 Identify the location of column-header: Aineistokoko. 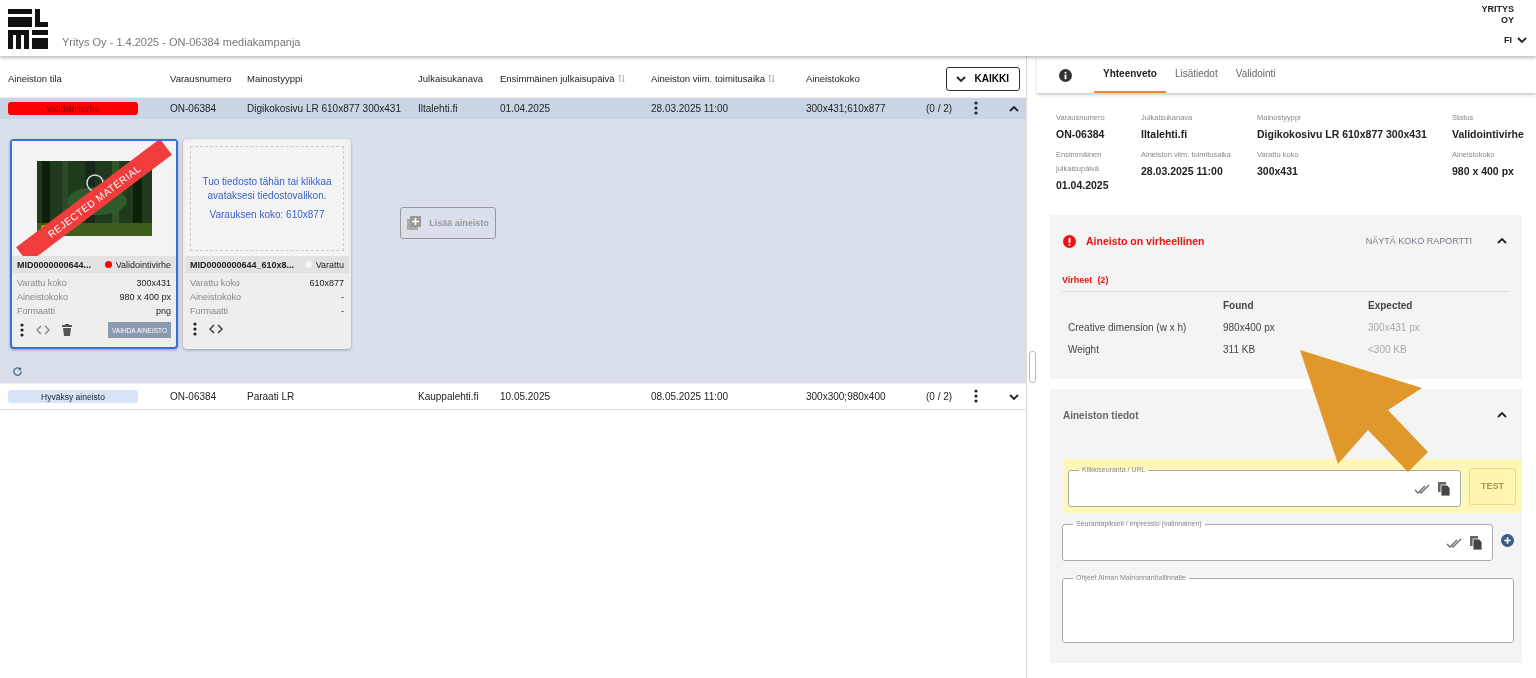
(833, 78).